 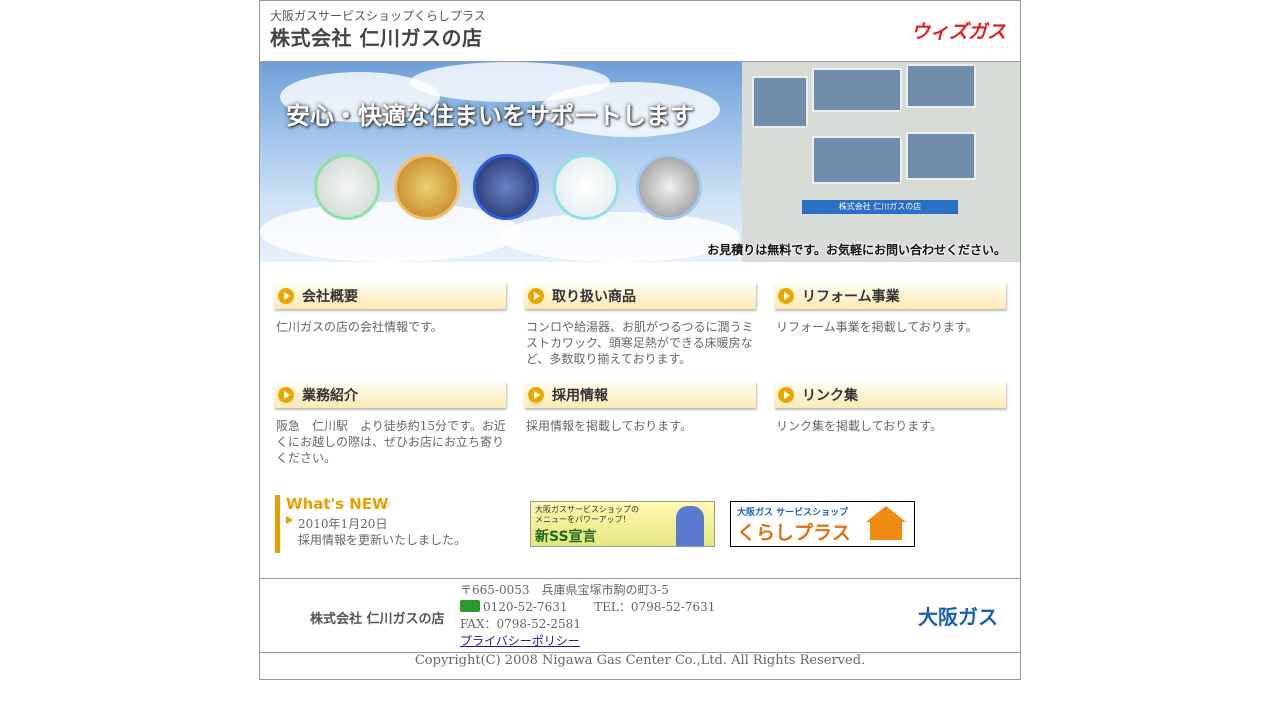 I want to click on menu-business-button: 業務紹介, so click(x=390, y=394).